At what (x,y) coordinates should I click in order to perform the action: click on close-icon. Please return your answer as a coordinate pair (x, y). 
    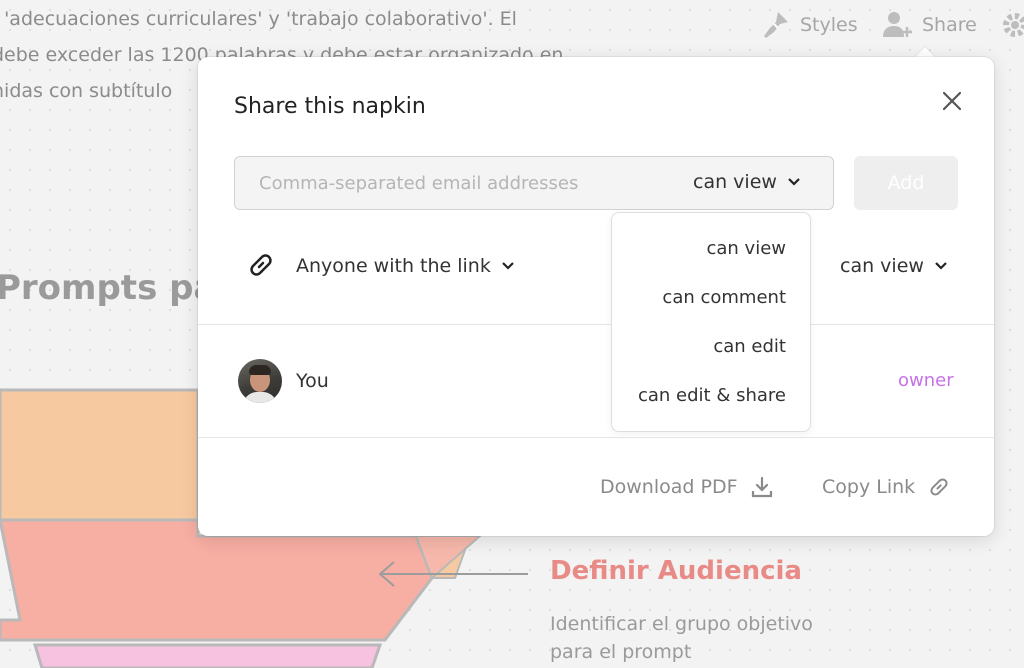
    Looking at the image, I should click on (952, 101).